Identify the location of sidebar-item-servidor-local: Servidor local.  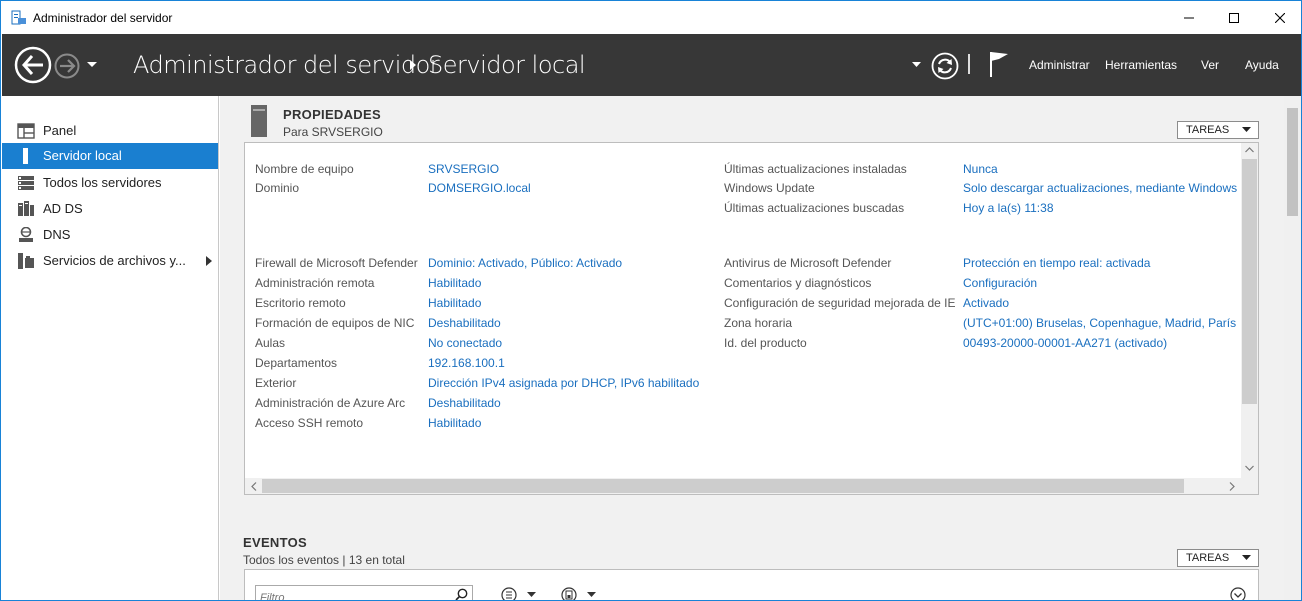
(110, 156).